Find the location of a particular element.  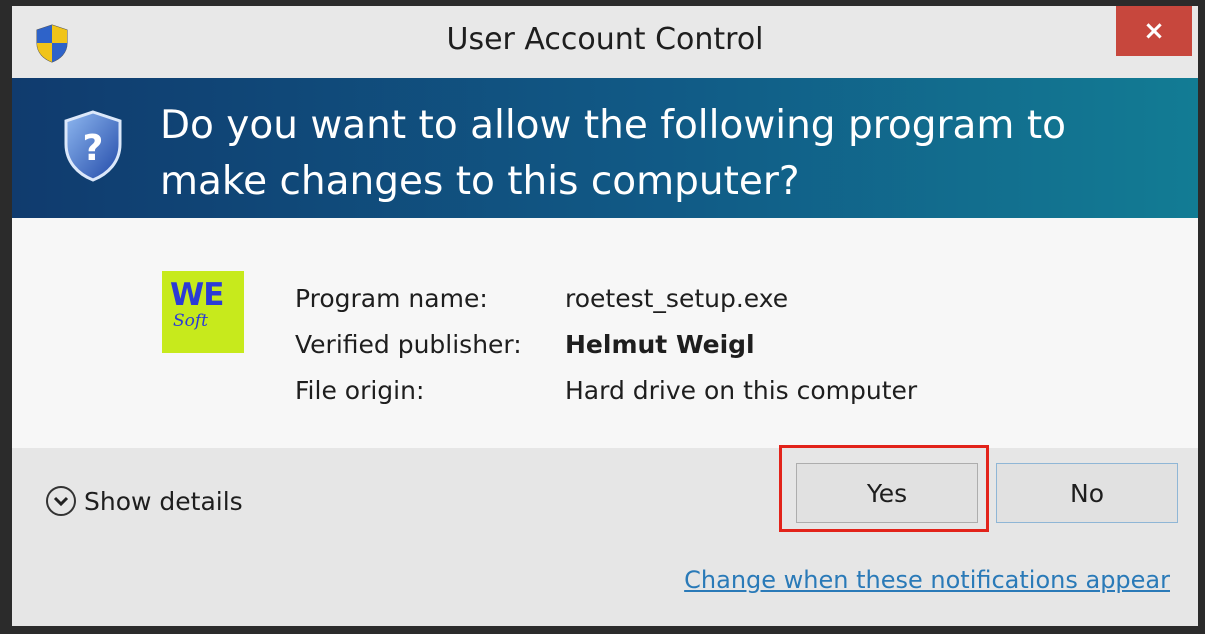

app-logo: WE Soft is located at coordinates (203, 312).